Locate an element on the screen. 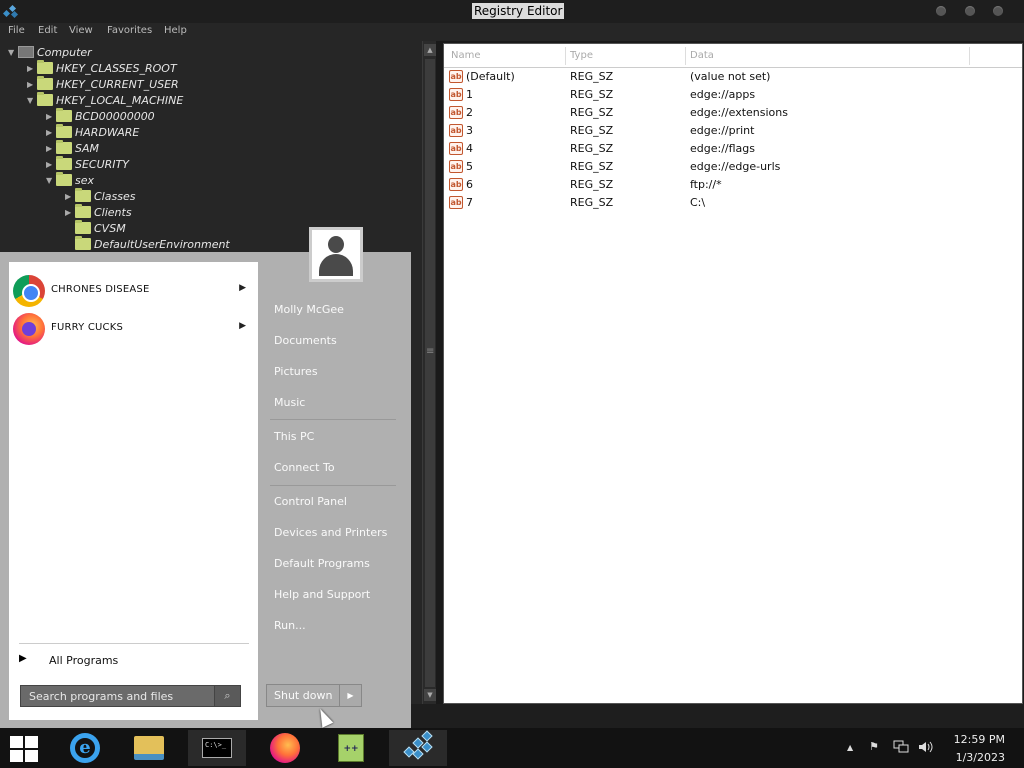 This screenshot has height=768, width=1024. tree-item-cvsm: CVSM is located at coordinates (95, 228).